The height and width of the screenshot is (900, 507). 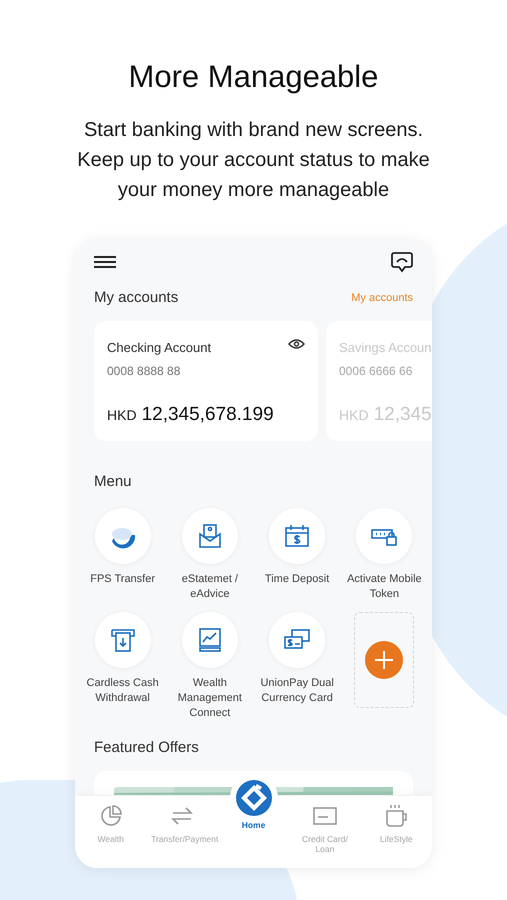 What do you see at coordinates (209, 535) in the screenshot?
I see `envelope-icon` at bounding box center [209, 535].